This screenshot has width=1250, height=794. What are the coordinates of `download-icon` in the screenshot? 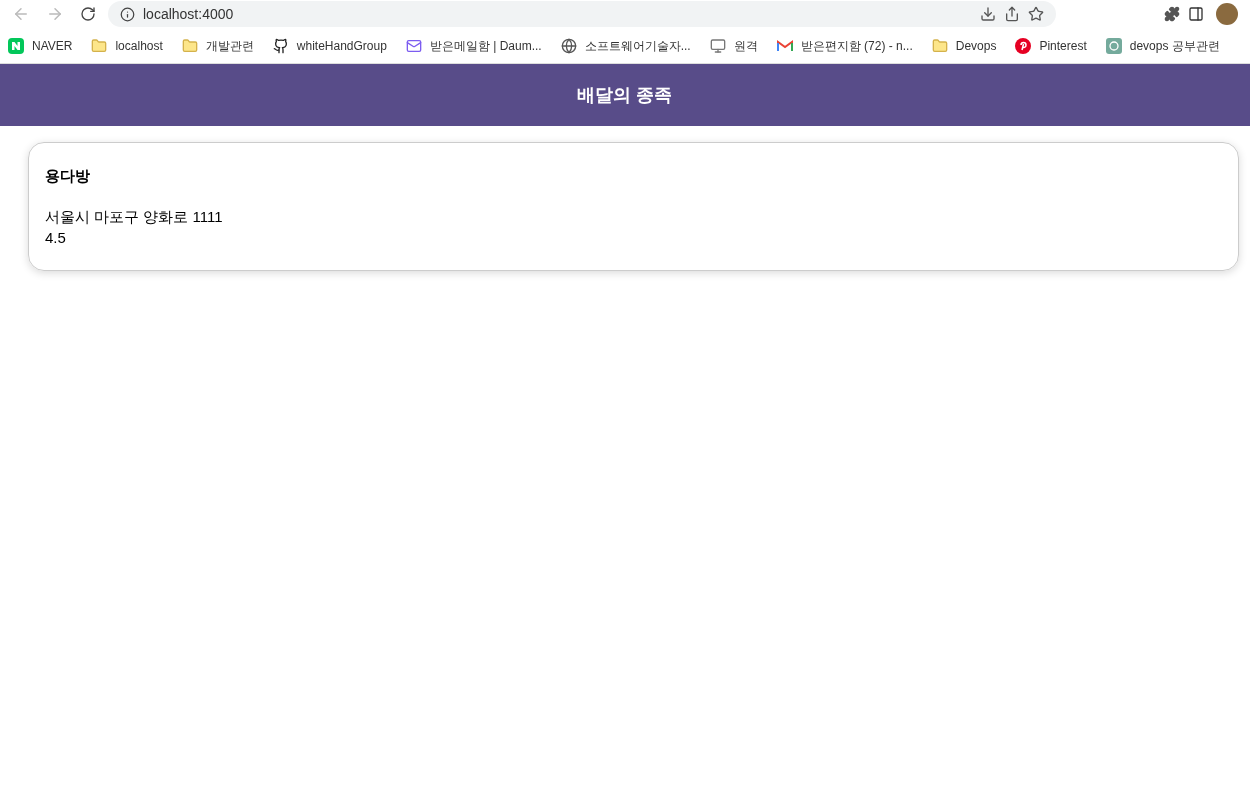 It's located at (988, 14).